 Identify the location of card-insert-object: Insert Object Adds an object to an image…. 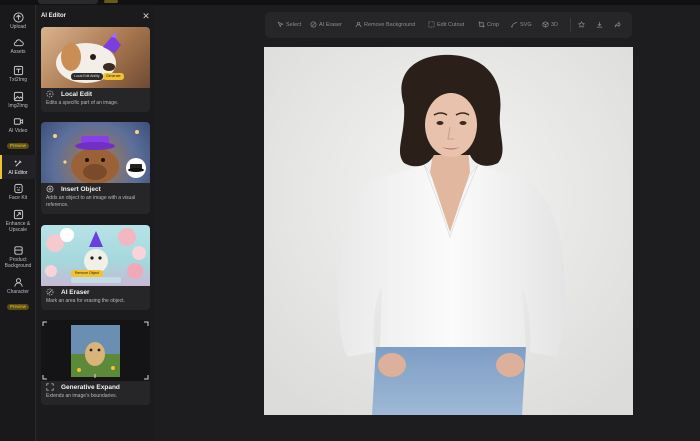
(95, 168).